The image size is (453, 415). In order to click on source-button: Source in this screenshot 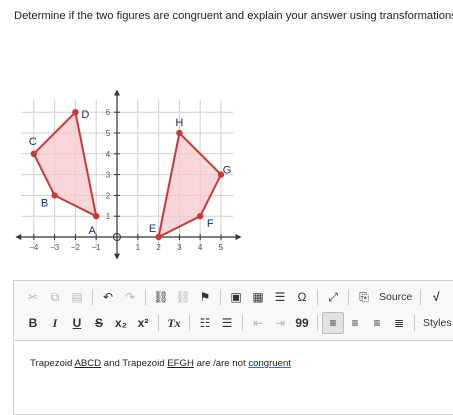, I will do `click(395, 297)`.